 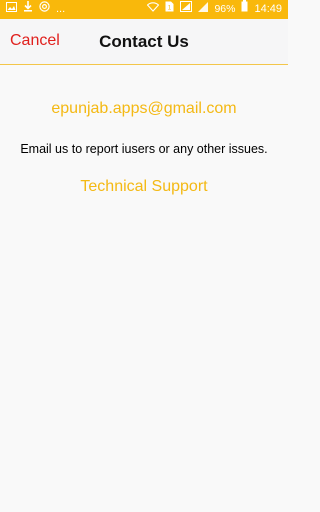 What do you see at coordinates (225, 9) in the screenshot?
I see `battery-percentage: 96%` at bounding box center [225, 9].